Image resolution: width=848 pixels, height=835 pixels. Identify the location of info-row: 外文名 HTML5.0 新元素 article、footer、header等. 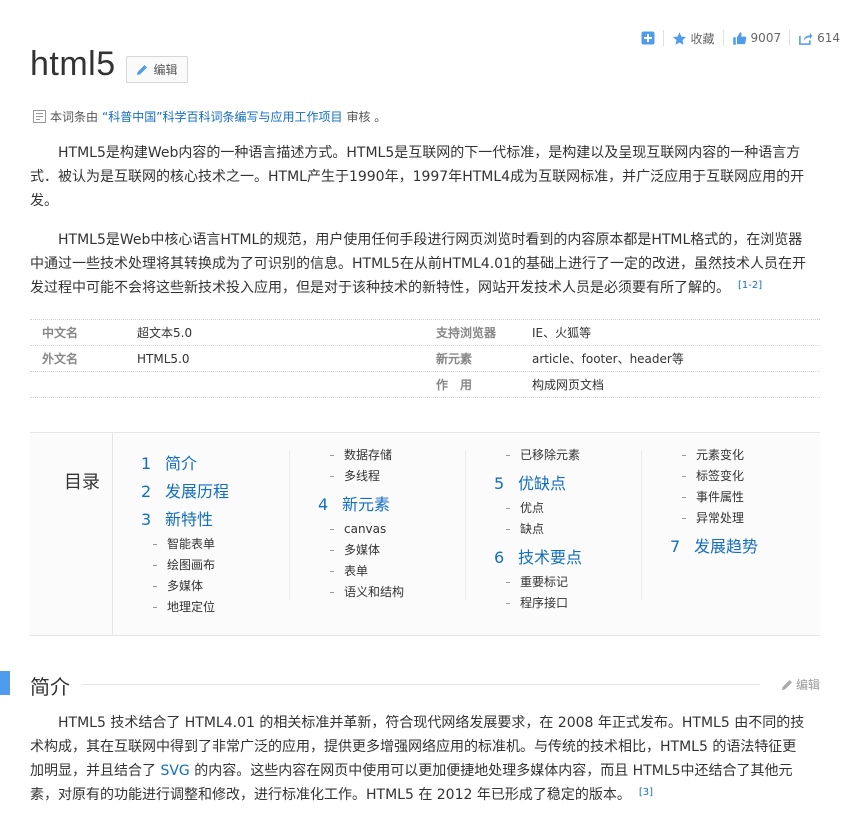
(425, 359).